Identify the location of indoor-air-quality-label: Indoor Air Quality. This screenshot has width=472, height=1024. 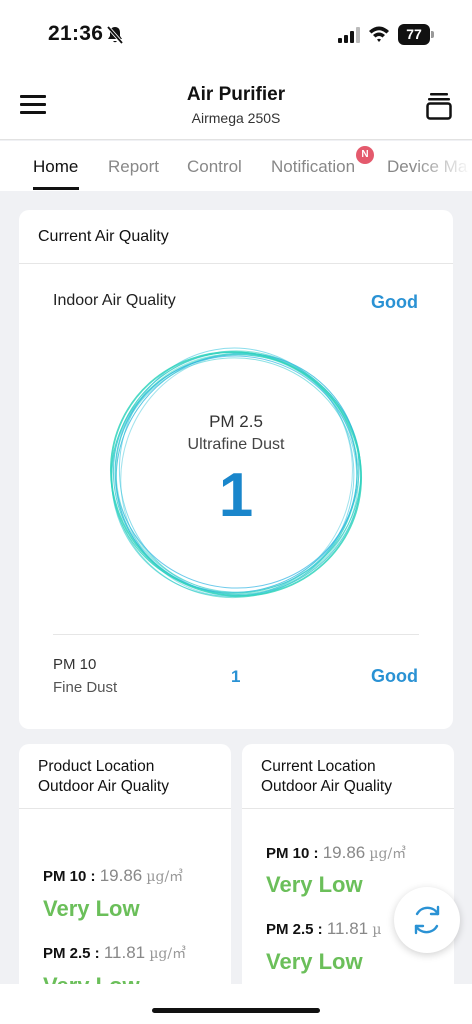
(114, 300).